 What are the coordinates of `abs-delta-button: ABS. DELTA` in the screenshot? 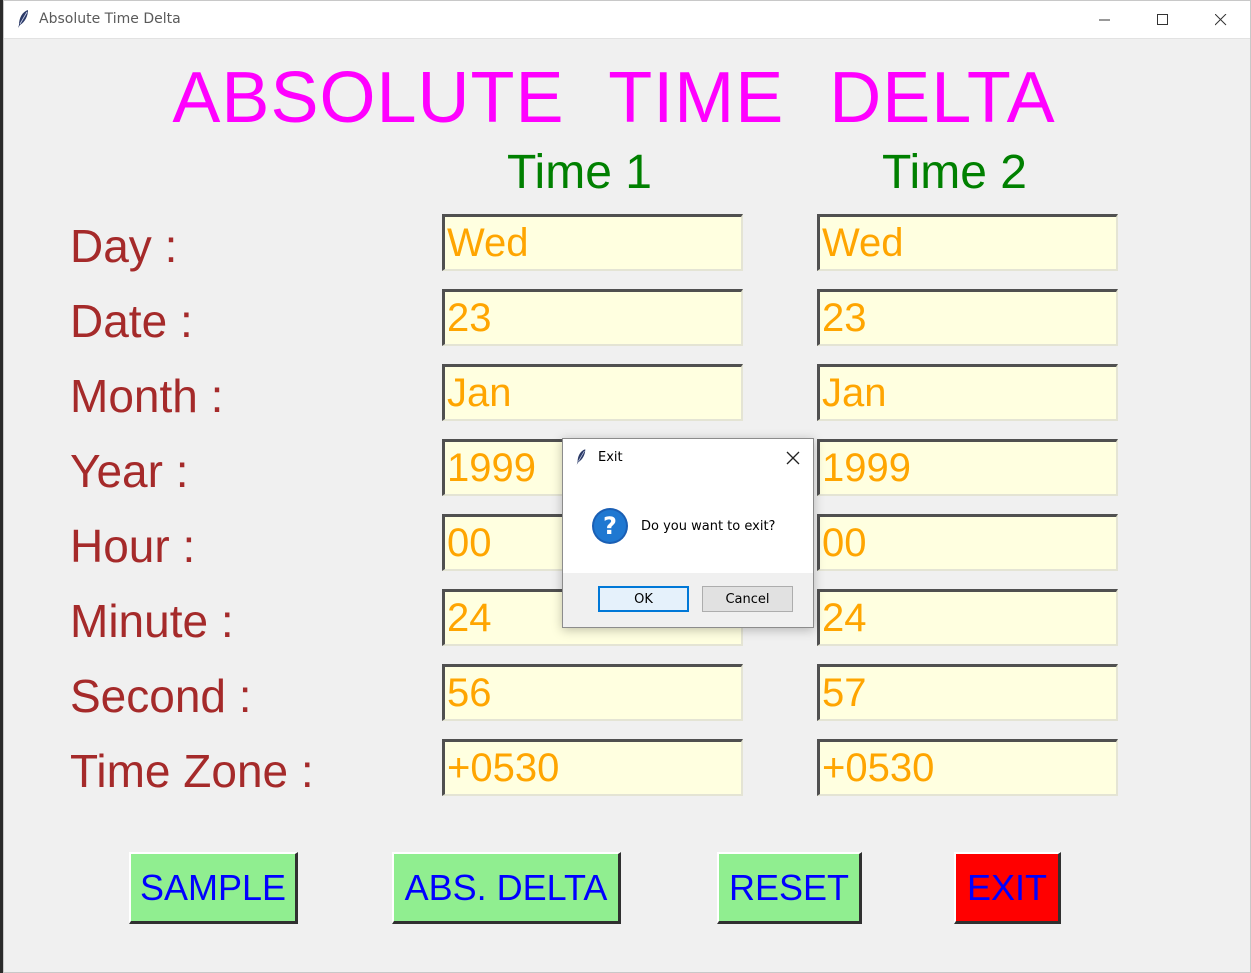 It's located at (506, 888).